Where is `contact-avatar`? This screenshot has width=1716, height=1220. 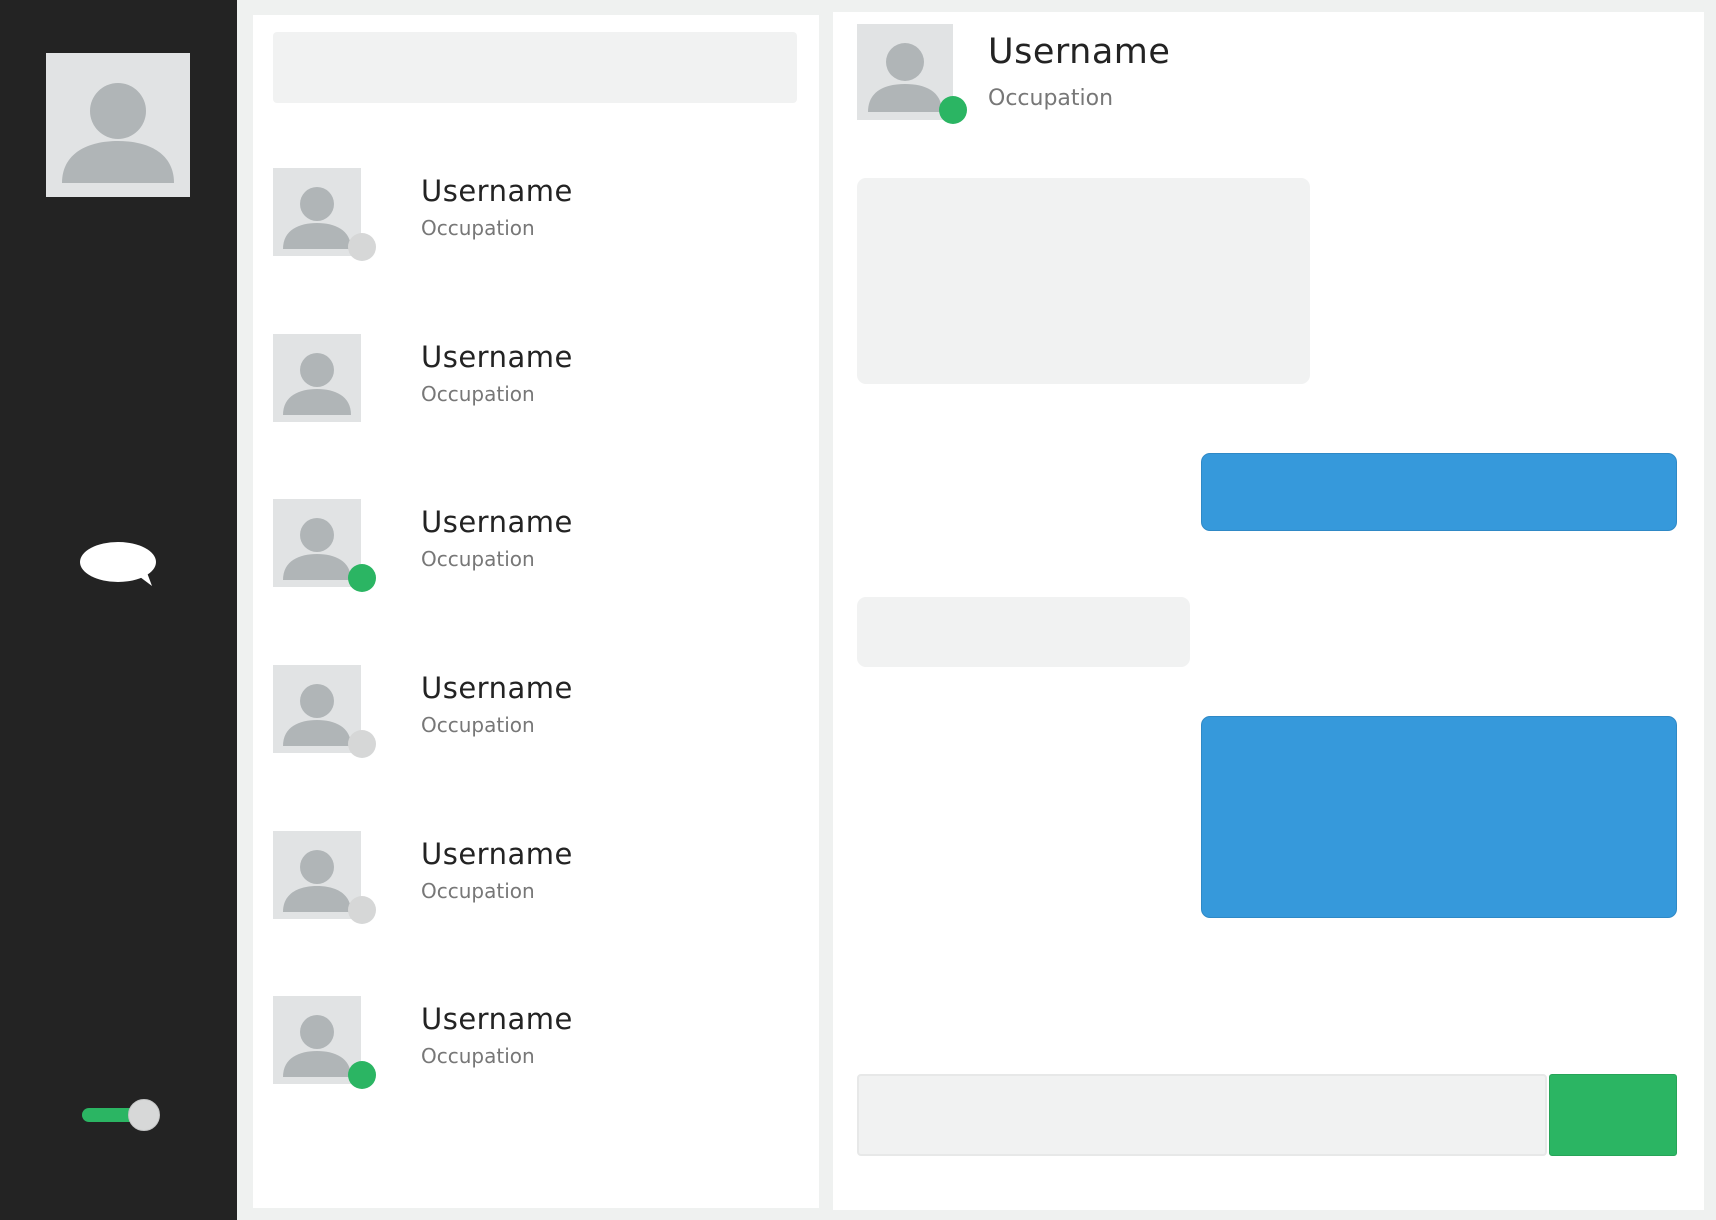
contact-avatar is located at coordinates (317, 378).